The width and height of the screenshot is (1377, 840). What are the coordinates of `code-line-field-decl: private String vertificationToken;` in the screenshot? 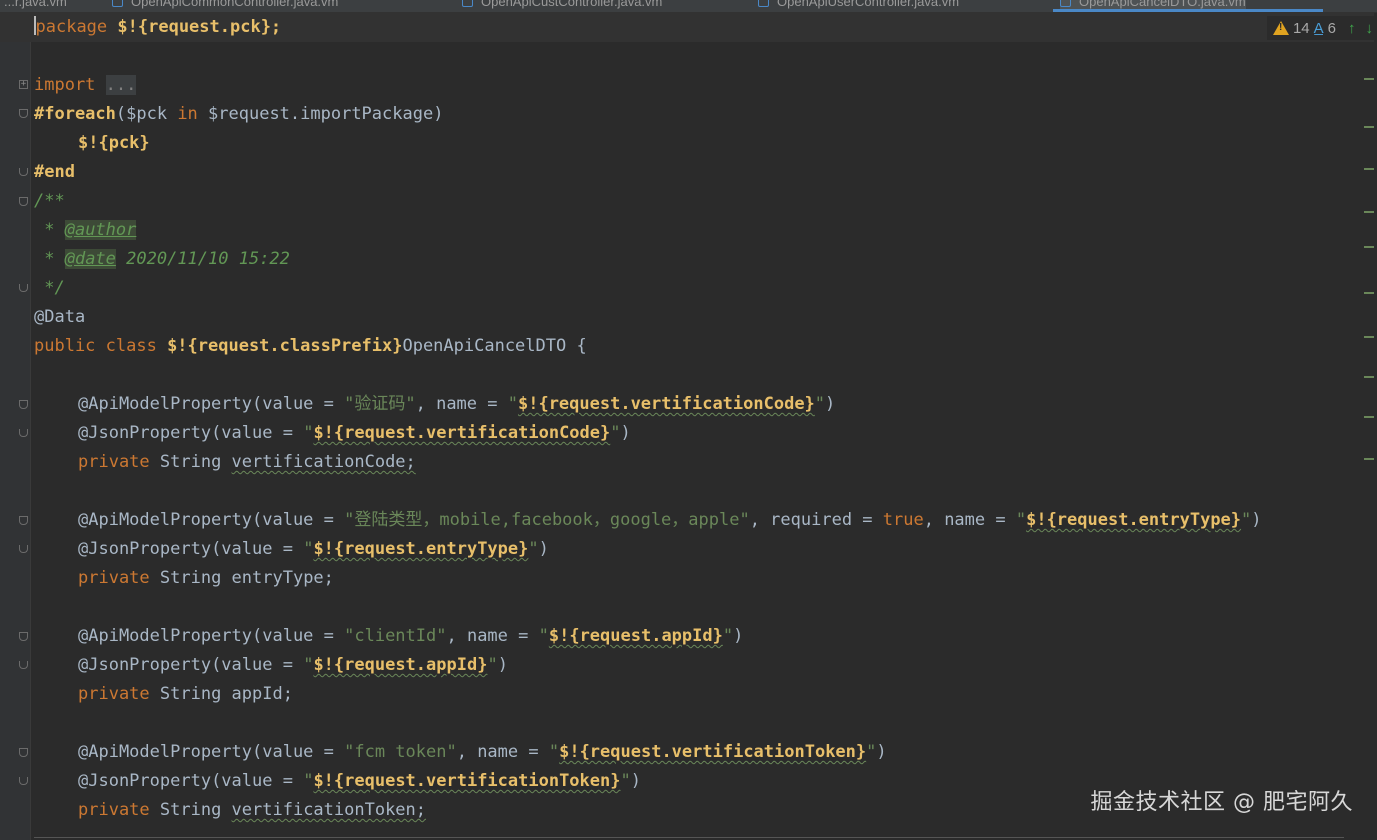 It's located at (252, 810).